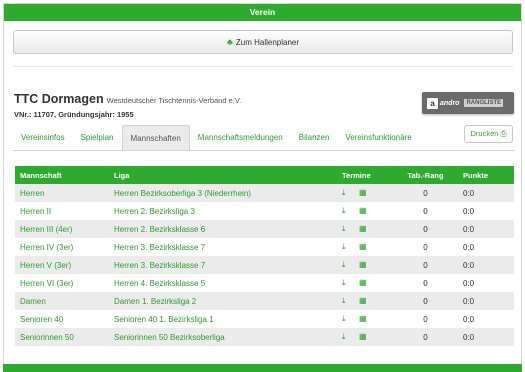  Describe the element at coordinates (221, 337) in the screenshot. I see `league-link: Seniorinnen 50 Bezirksoberliga` at that location.